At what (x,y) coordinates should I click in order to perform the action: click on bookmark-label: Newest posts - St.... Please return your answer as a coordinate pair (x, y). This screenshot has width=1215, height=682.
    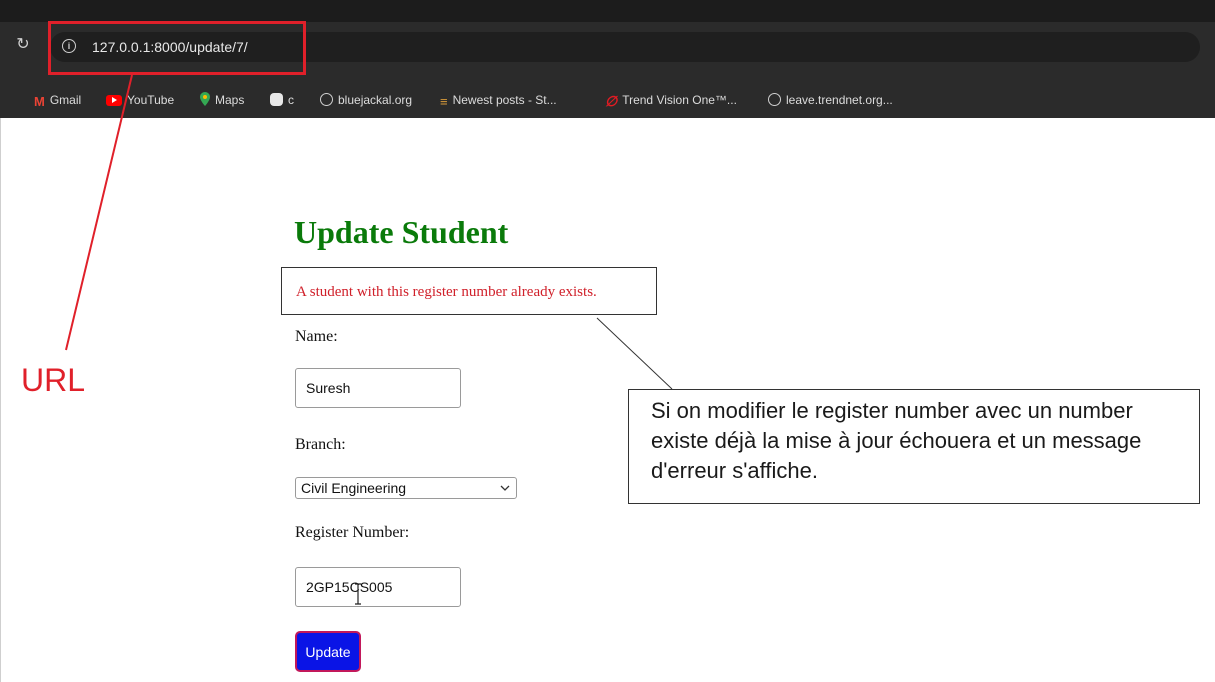
    Looking at the image, I should click on (504, 100).